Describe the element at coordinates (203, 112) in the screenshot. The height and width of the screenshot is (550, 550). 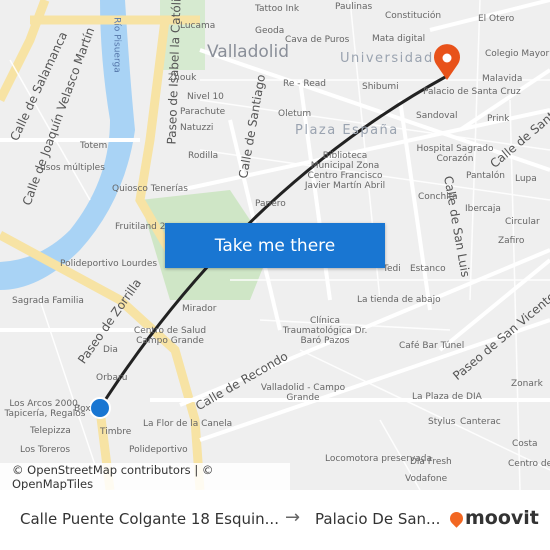
I see `place-label: Parachute` at that location.